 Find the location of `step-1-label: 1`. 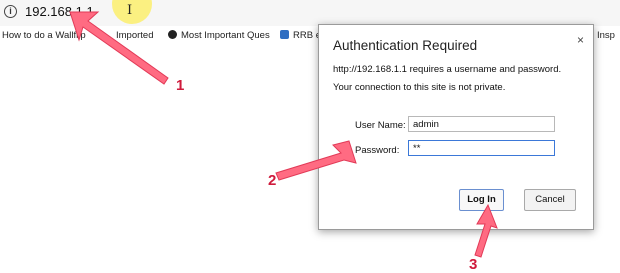

step-1-label: 1 is located at coordinates (180, 85).